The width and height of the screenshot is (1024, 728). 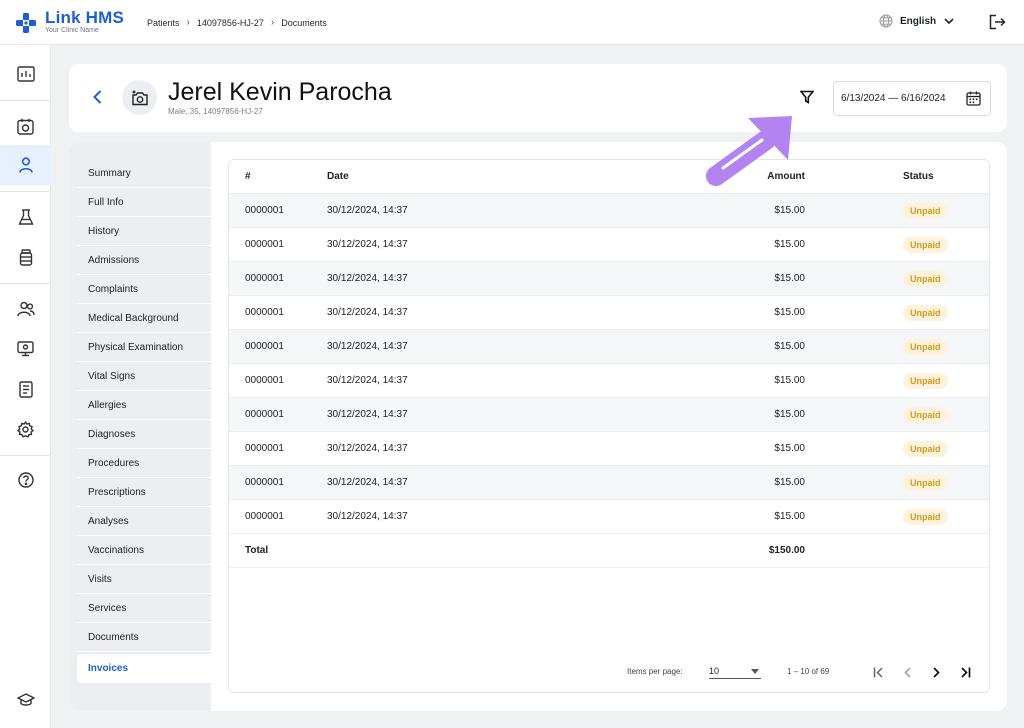 I want to click on subnav-item-complaints: Complaints, so click(x=144, y=289).